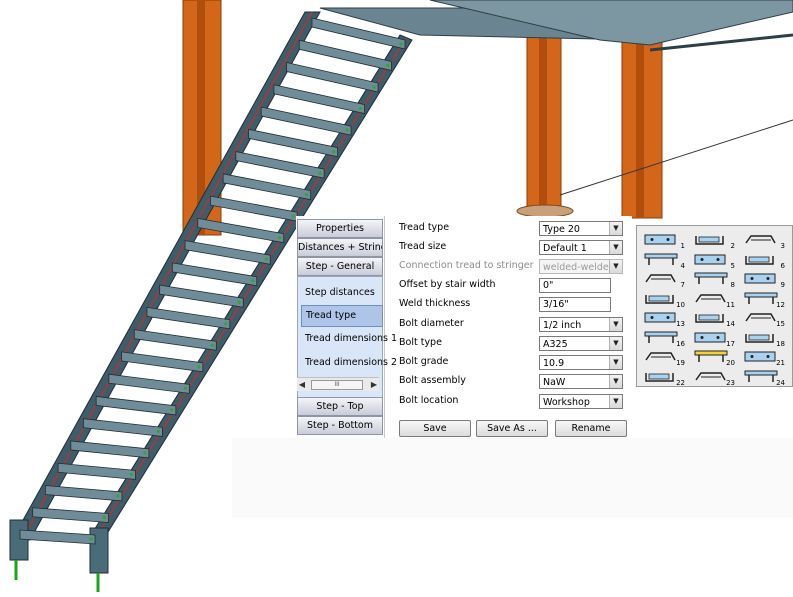 Image resolution: width=793 pixels, height=597 pixels. Describe the element at coordinates (780, 382) in the screenshot. I see `tread-type-number: 24` at that location.